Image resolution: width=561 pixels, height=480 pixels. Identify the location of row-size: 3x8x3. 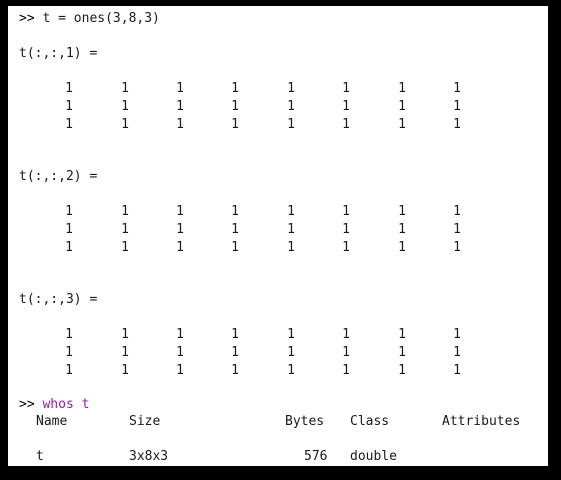
(149, 456).